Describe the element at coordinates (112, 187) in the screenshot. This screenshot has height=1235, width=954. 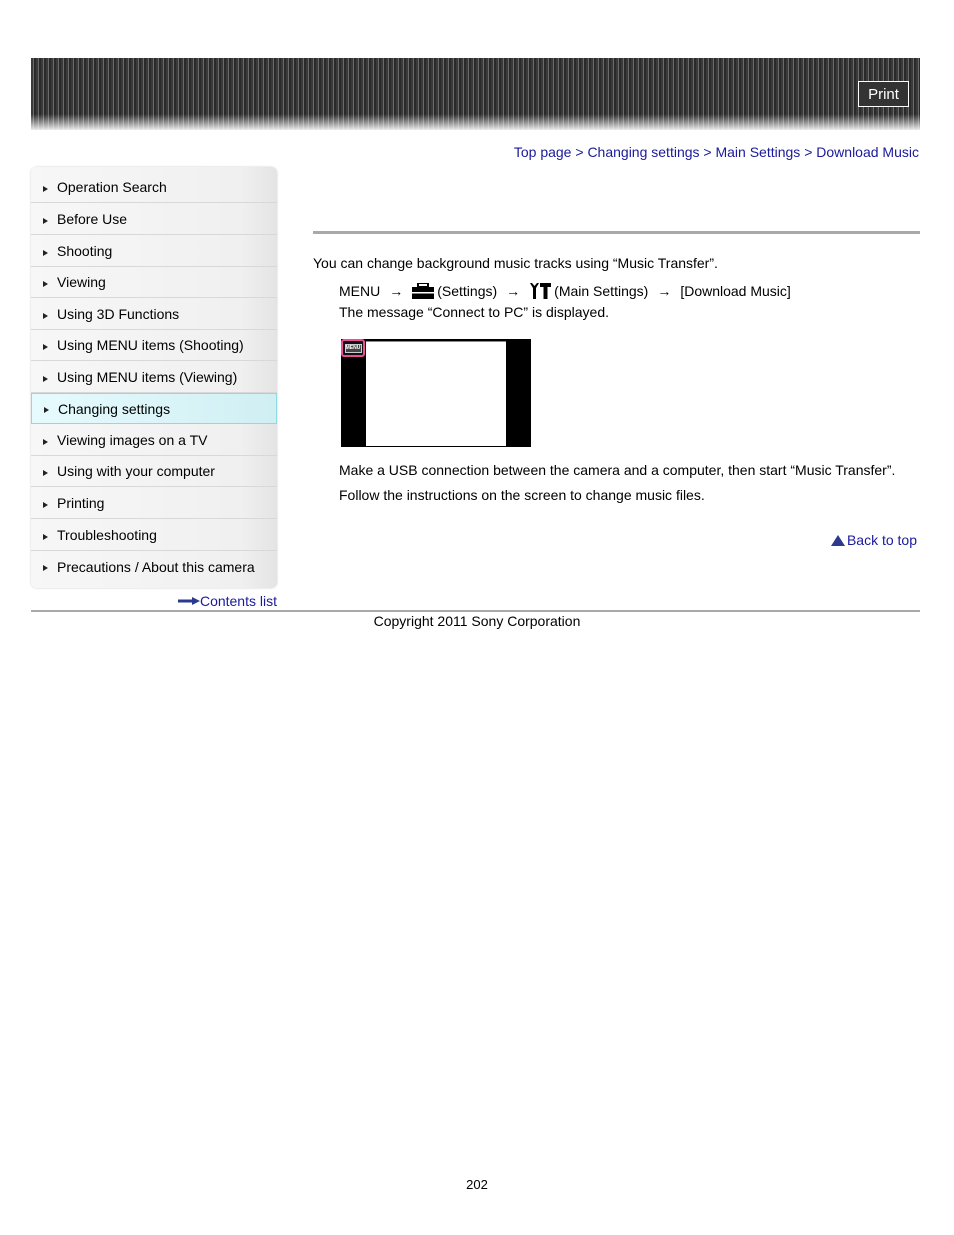
I see `sidebar-item-label: Operation Search` at that location.